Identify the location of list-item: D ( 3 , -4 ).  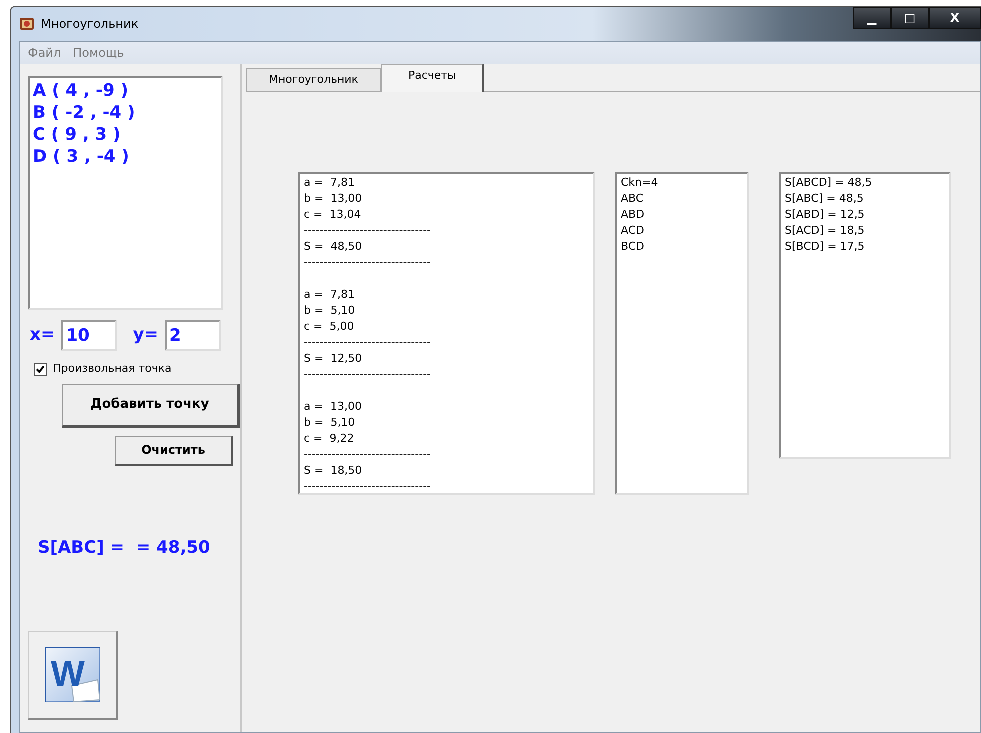
(125, 157).